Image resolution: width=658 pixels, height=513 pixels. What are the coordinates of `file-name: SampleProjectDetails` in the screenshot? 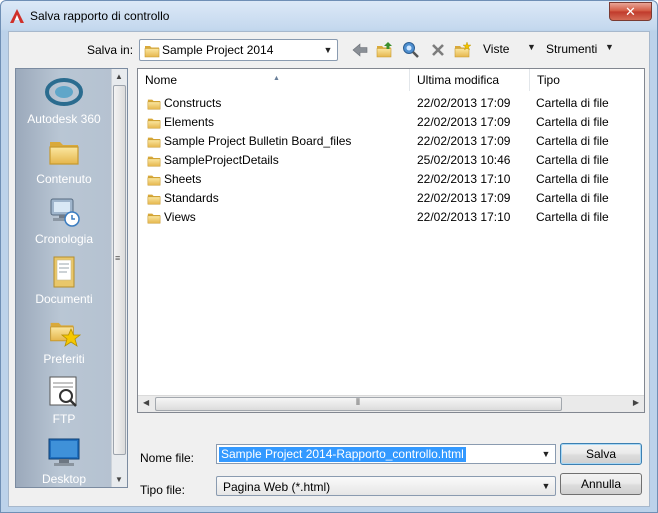 It's located at (221, 160).